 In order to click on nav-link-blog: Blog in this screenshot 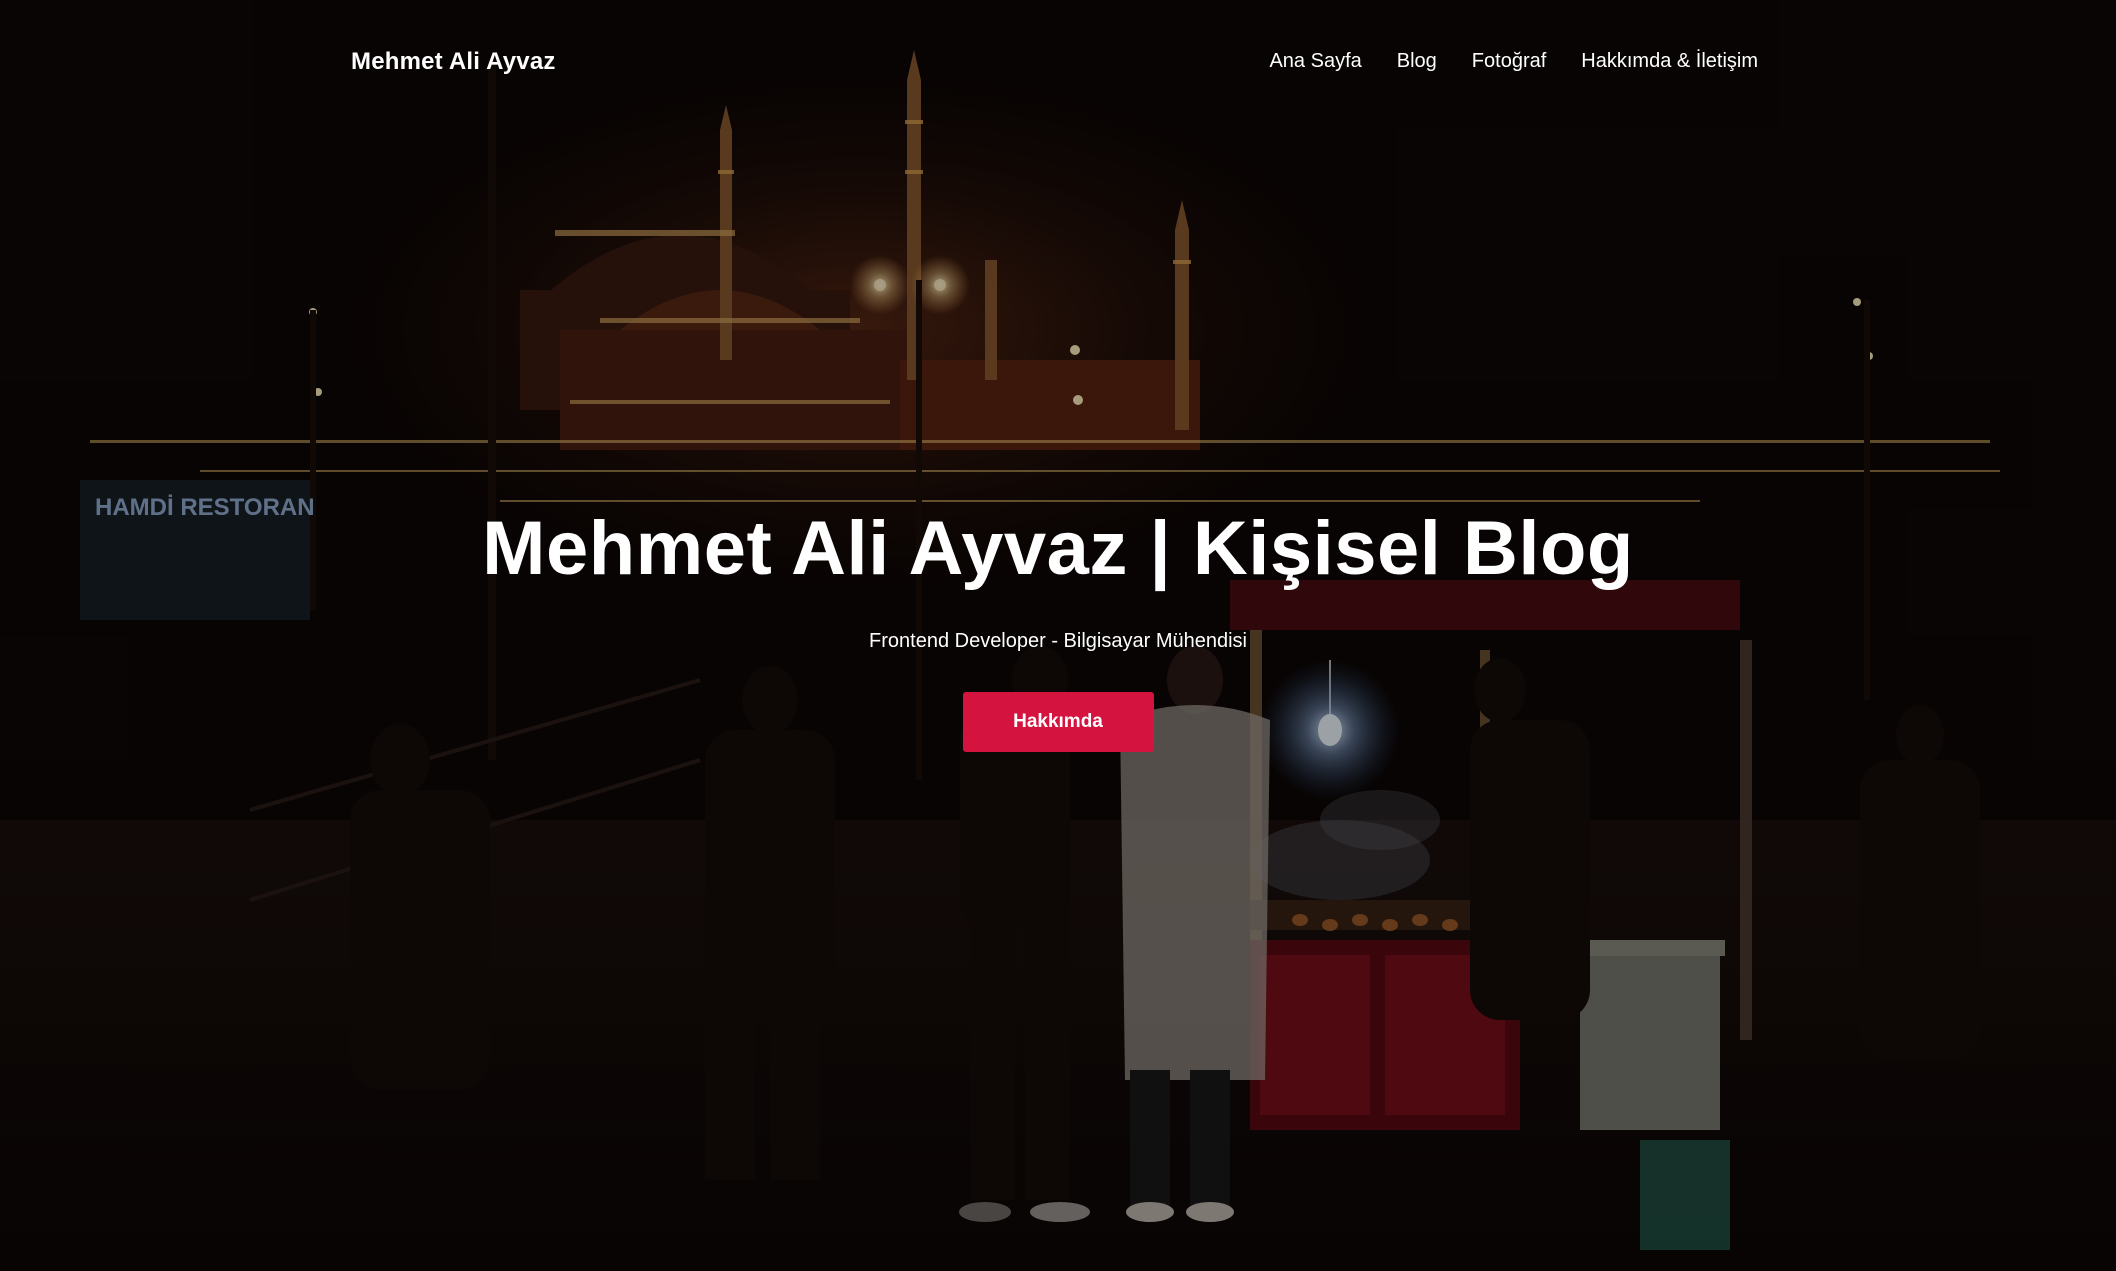, I will do `click(1417, 61)`.